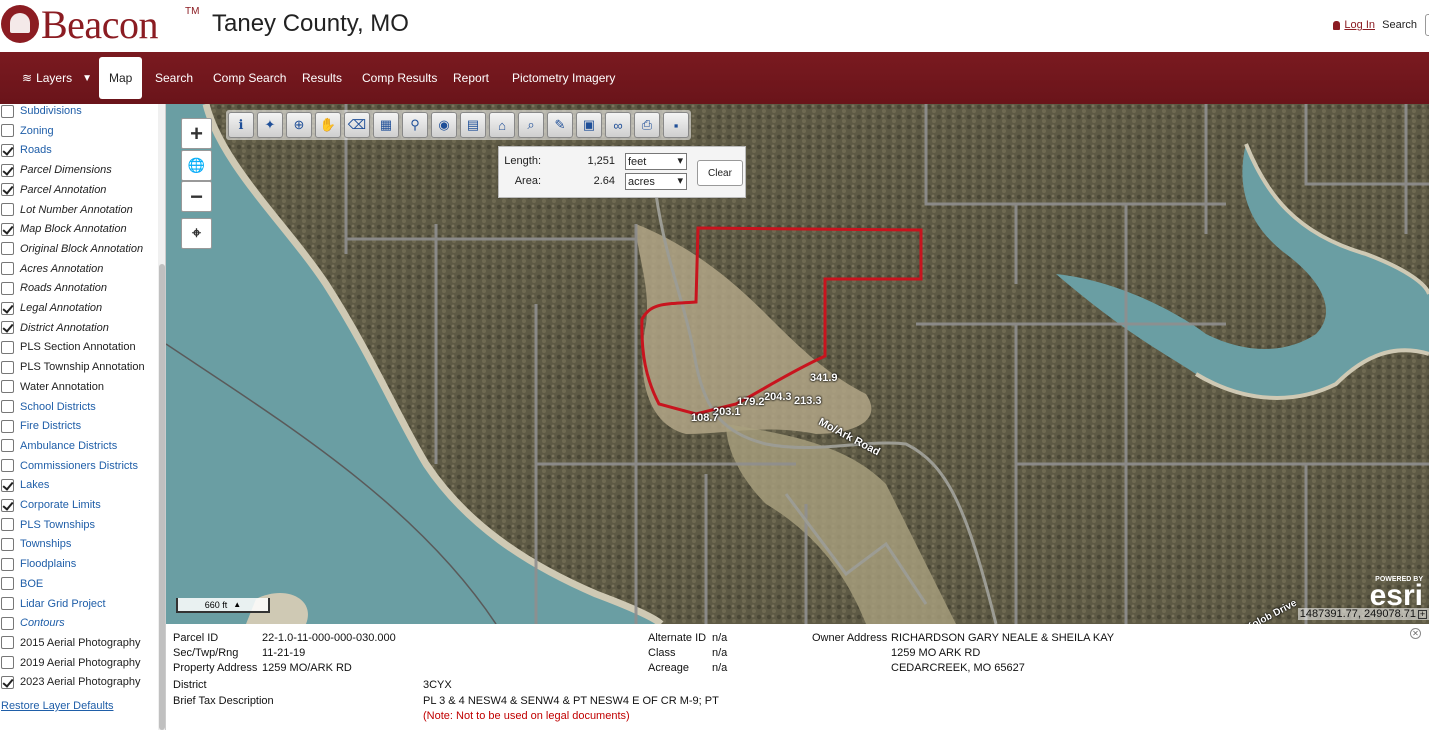 Image resolution: width=1429 pixels, height=730 pixels. What do you see at coordinates (41, 112) in the screenshot?
I see `layer-item: Subdivisions` at bounding box center [41, 112].